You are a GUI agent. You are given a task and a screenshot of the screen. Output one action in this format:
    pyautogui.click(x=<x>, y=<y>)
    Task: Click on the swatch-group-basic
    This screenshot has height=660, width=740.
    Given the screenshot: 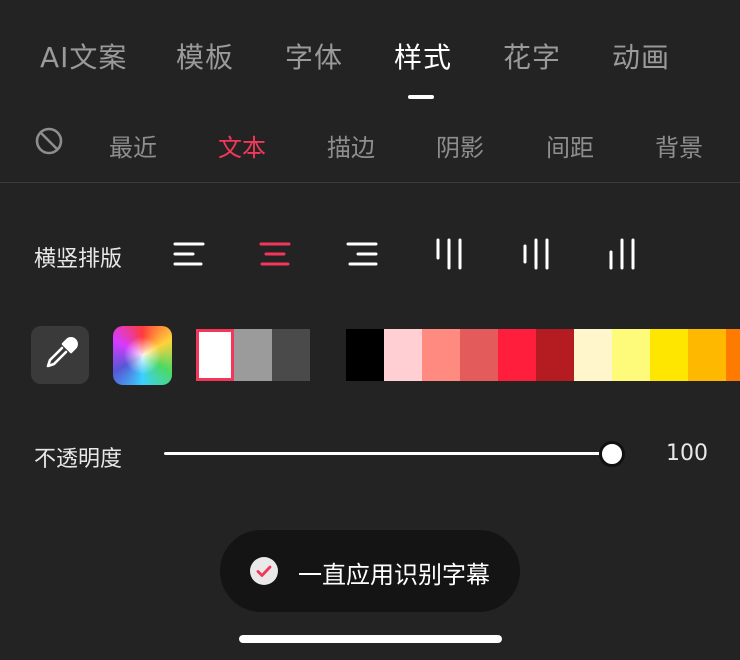 What is the action you would take?
    pyautogui.click(x=253, y=355)
    